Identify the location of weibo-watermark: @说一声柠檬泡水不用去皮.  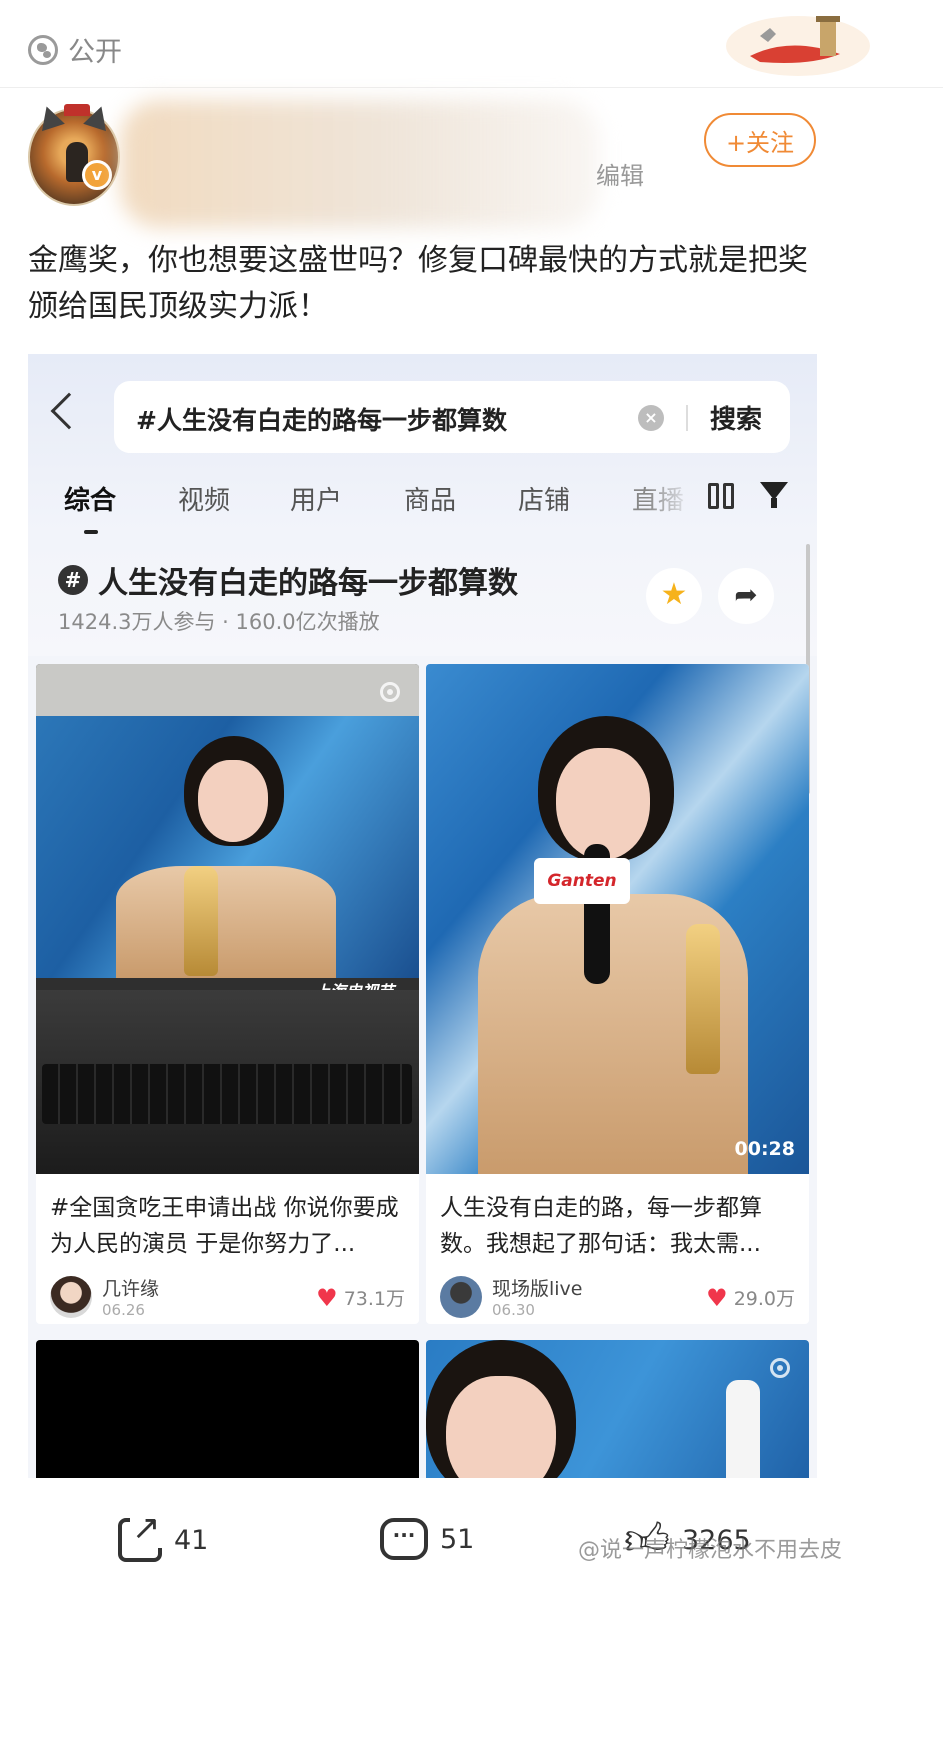
(710, 1550).